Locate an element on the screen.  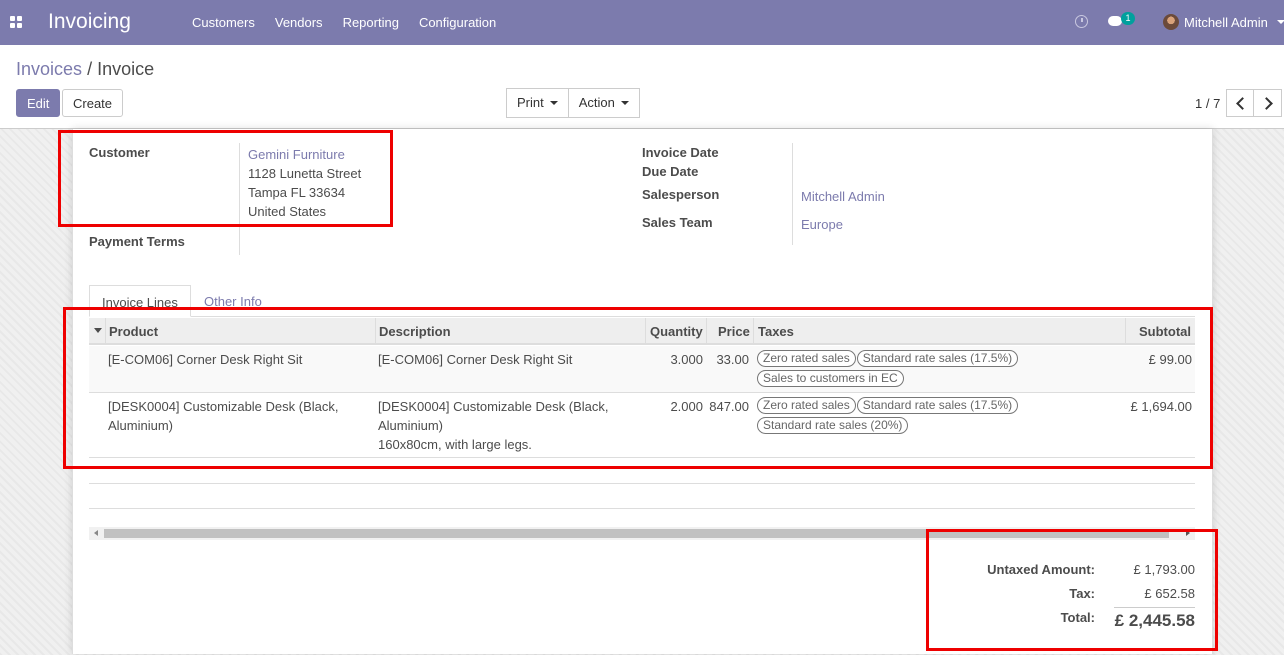
row-price: 33.00 is located at coordinates (732, 359).